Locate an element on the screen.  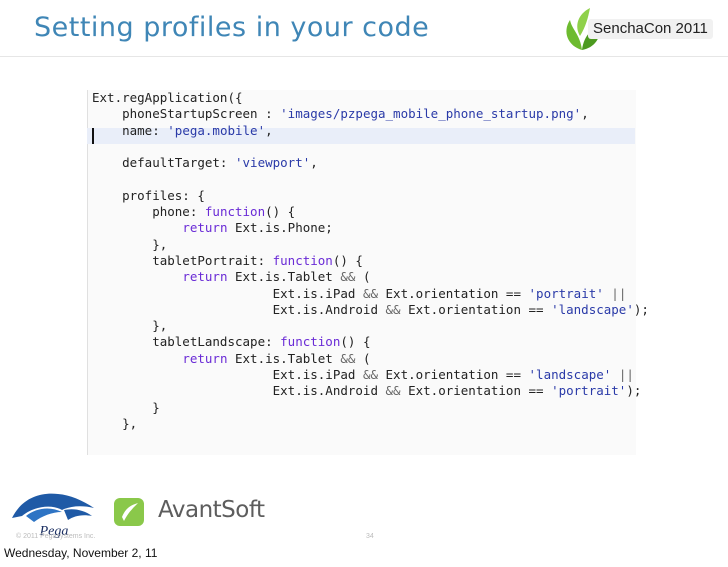
code-token: phoneStartupScreen : is located at coordinates (186, 114).